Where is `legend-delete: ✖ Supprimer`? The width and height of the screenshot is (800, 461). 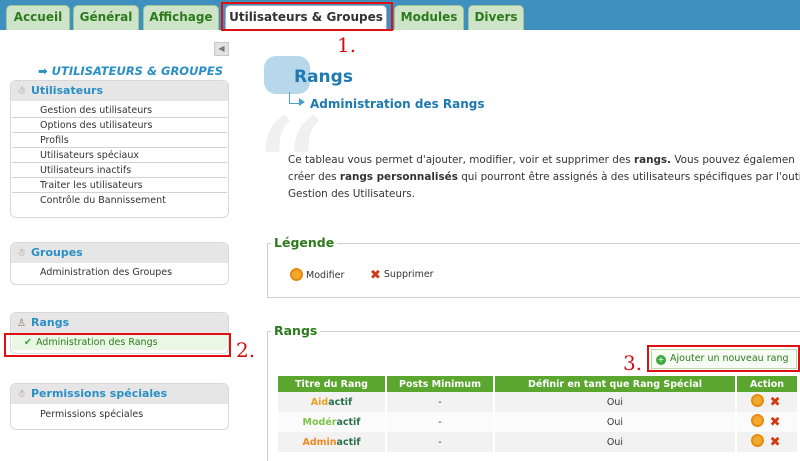
legend-delete: ✖ Supprimer is located at coordinates (402, 275).